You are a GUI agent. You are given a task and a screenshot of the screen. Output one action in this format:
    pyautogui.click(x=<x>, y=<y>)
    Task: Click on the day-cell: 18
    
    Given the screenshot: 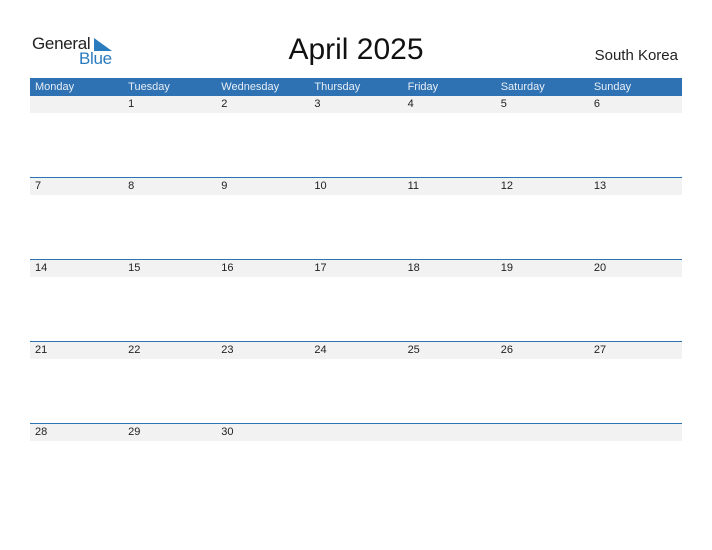 What is the action you would take?
    pyautogui.click(x=413, y=268)
    